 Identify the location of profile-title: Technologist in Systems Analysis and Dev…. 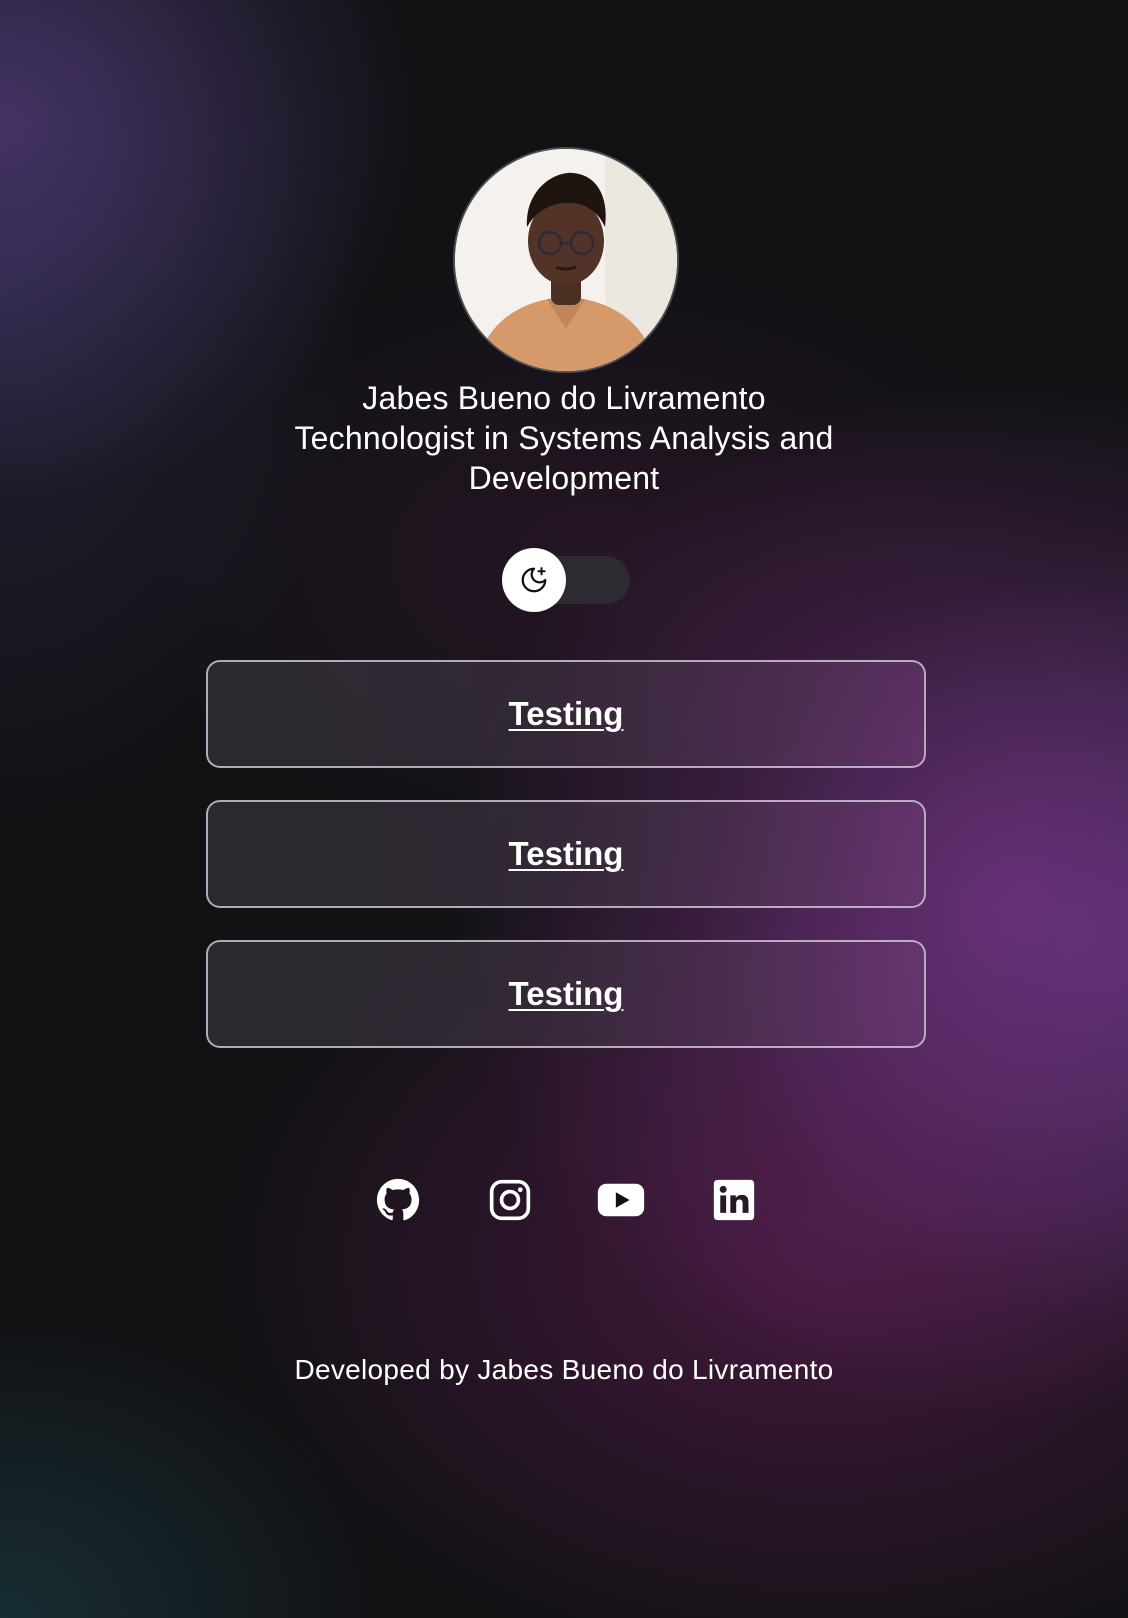
(564, 458).